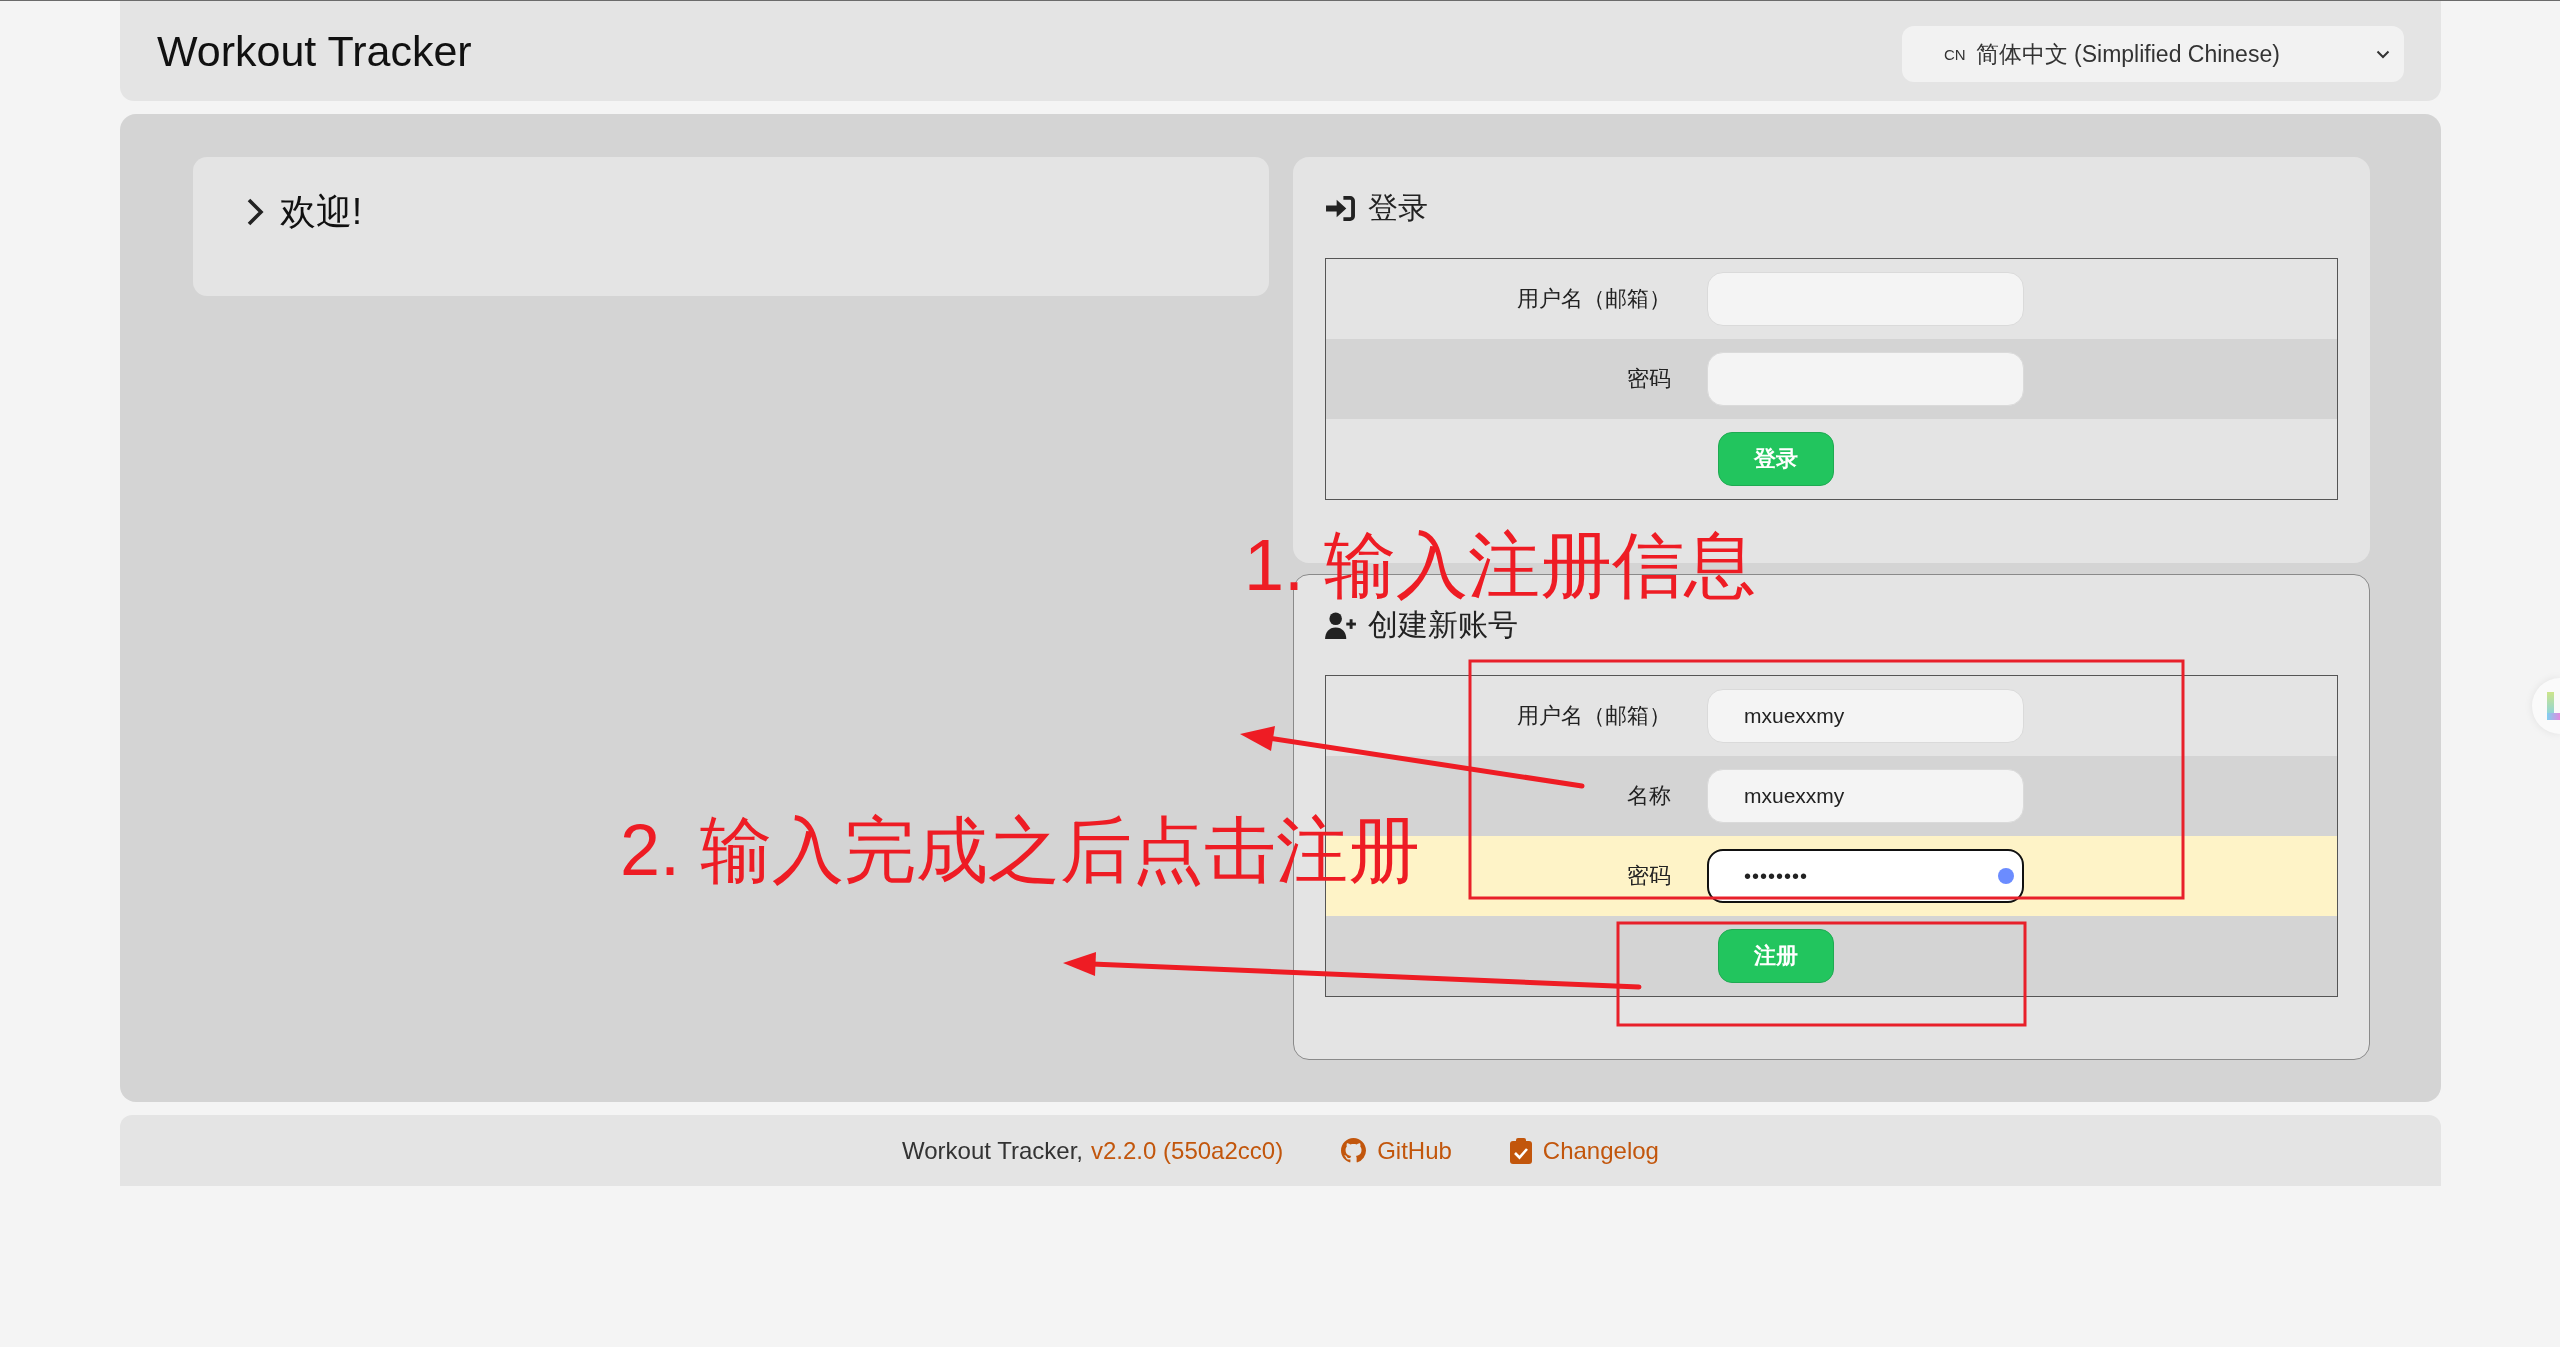 This screenshot has width=2560, height=1347. What do you see at coordinates (1340, 208) in the screenshot?
I see `sign-in-icon` at bounding box center [1340, 208].